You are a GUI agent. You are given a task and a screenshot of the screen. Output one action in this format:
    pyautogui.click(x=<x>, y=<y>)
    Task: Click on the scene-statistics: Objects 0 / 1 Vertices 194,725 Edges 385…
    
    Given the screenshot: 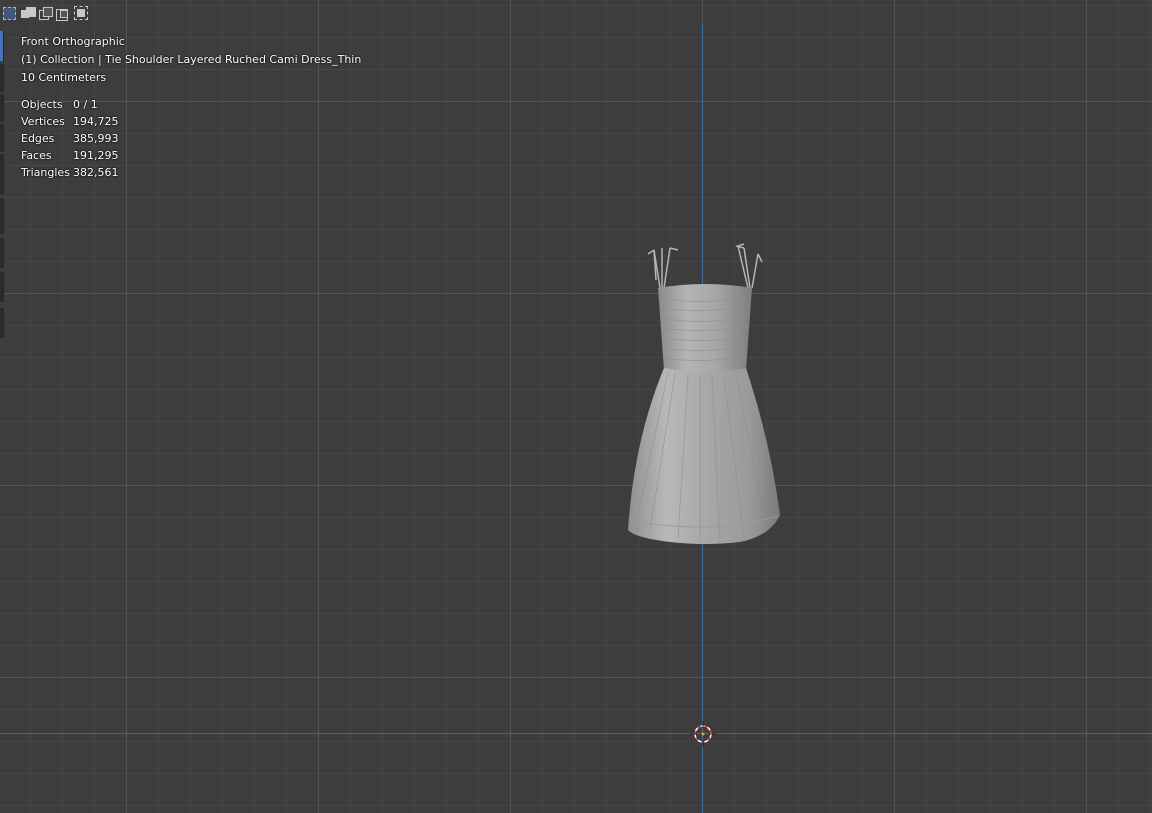 What is the action you would take?
    pyautogui.click(x=70, y=138)
    